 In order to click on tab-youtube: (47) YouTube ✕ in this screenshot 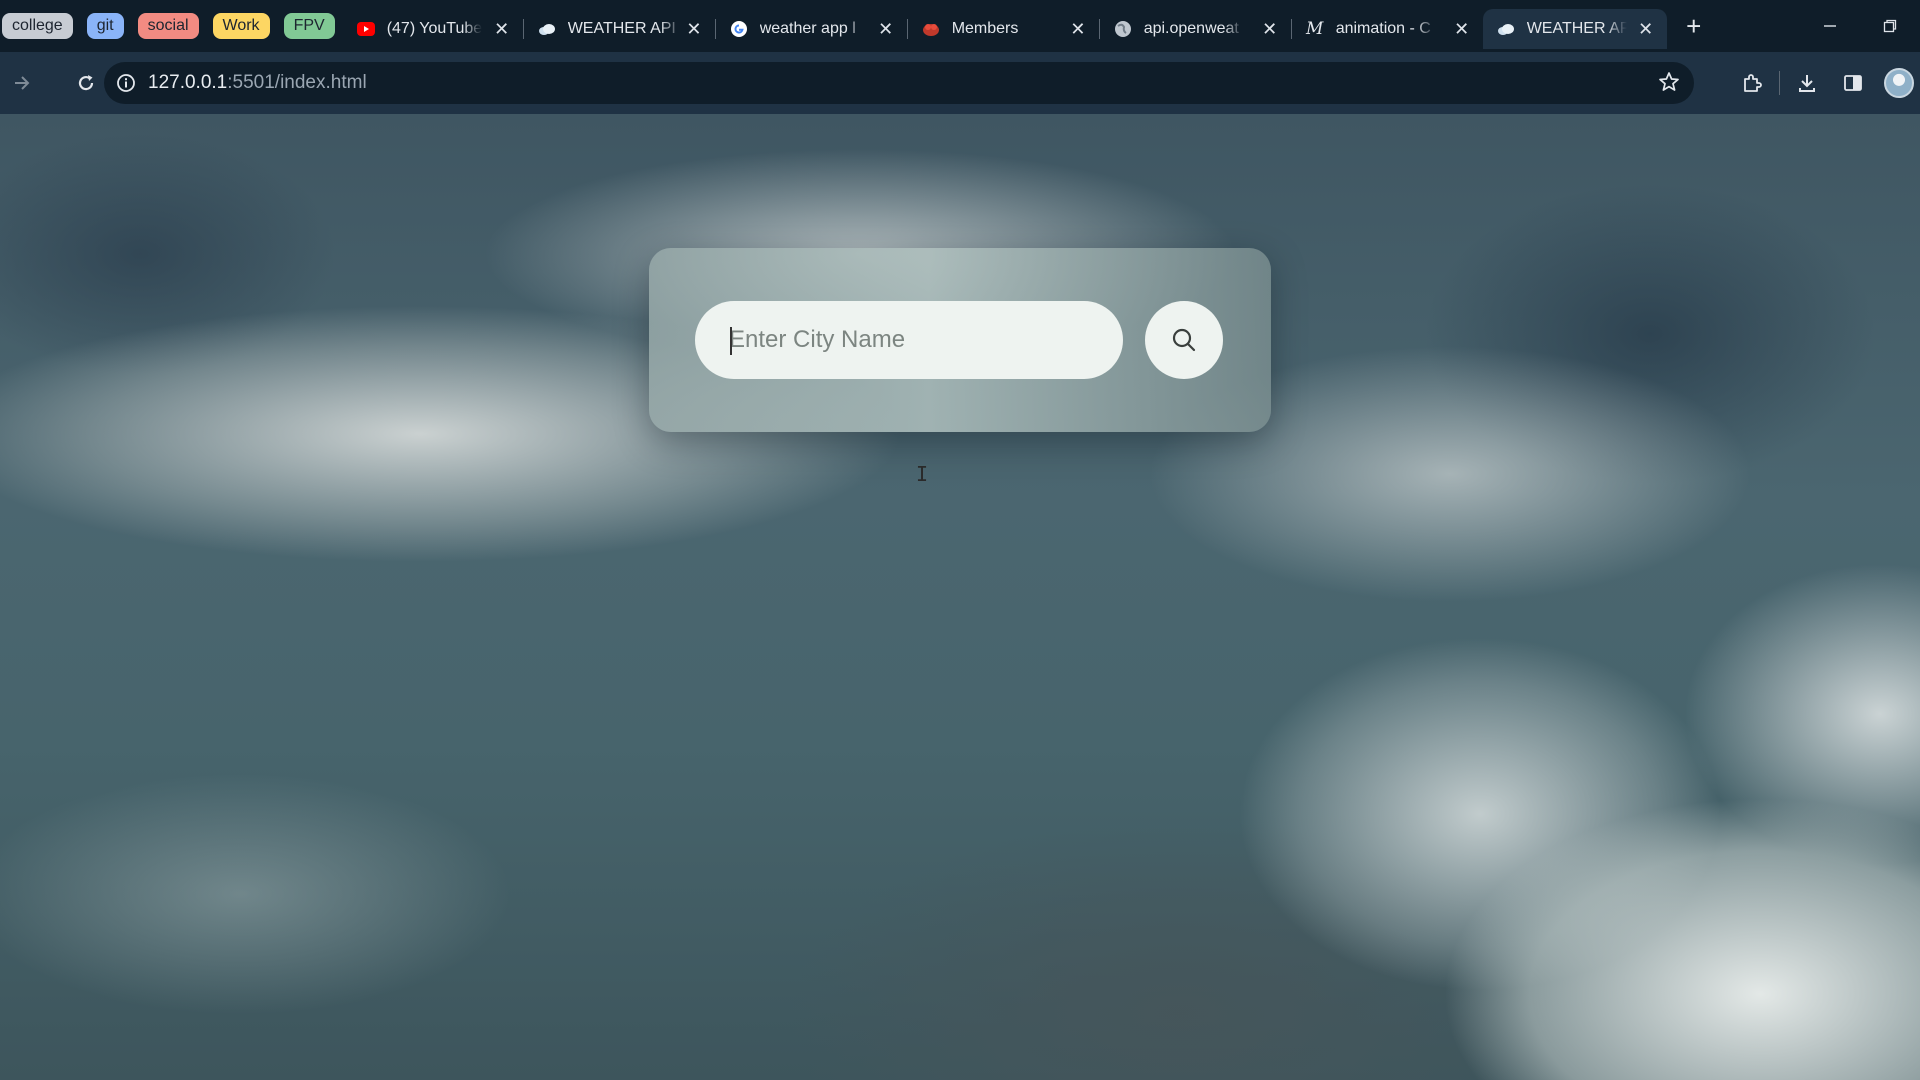, I will do `click(433, 29)`.